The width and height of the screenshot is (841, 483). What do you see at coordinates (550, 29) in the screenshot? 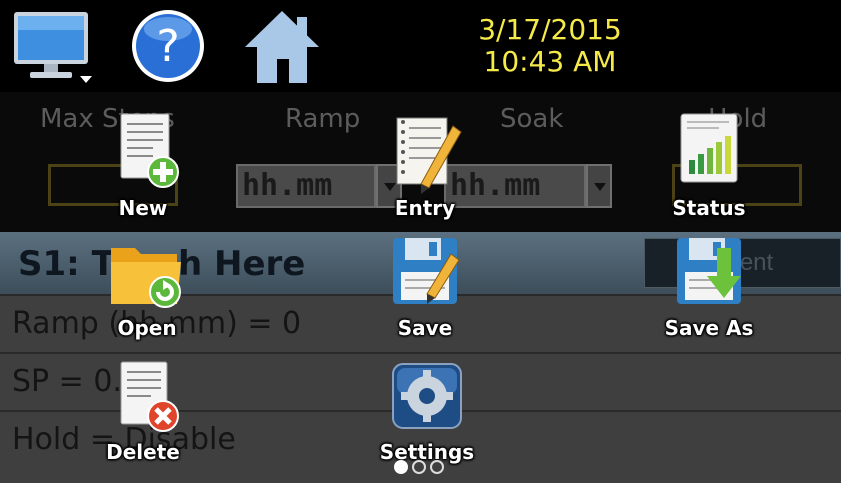
I see `date-text: 3/17/2015` at bounding box center [550, 29].